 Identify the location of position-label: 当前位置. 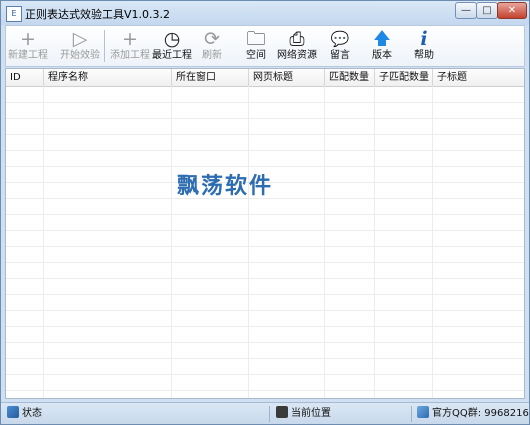
(311, 413).